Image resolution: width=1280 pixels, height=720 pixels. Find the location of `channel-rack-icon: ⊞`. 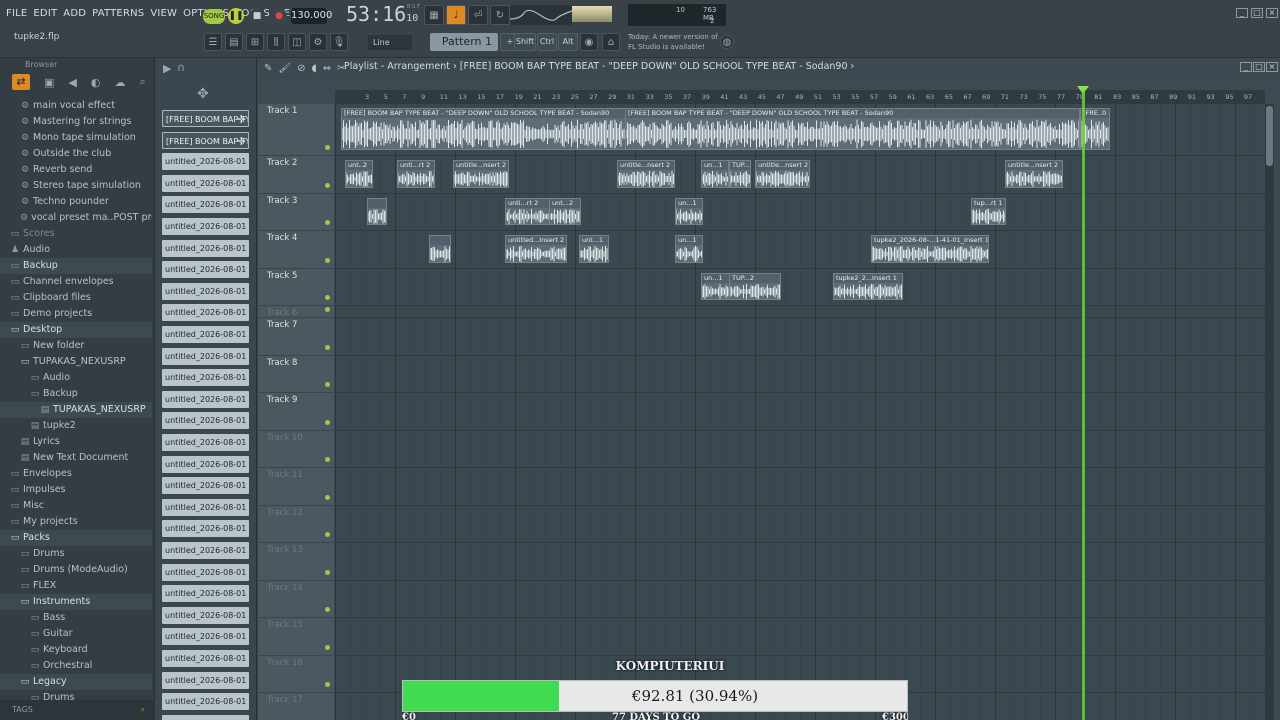

channel-rack-icon: ⊞ is located at coordinates (255, 42).